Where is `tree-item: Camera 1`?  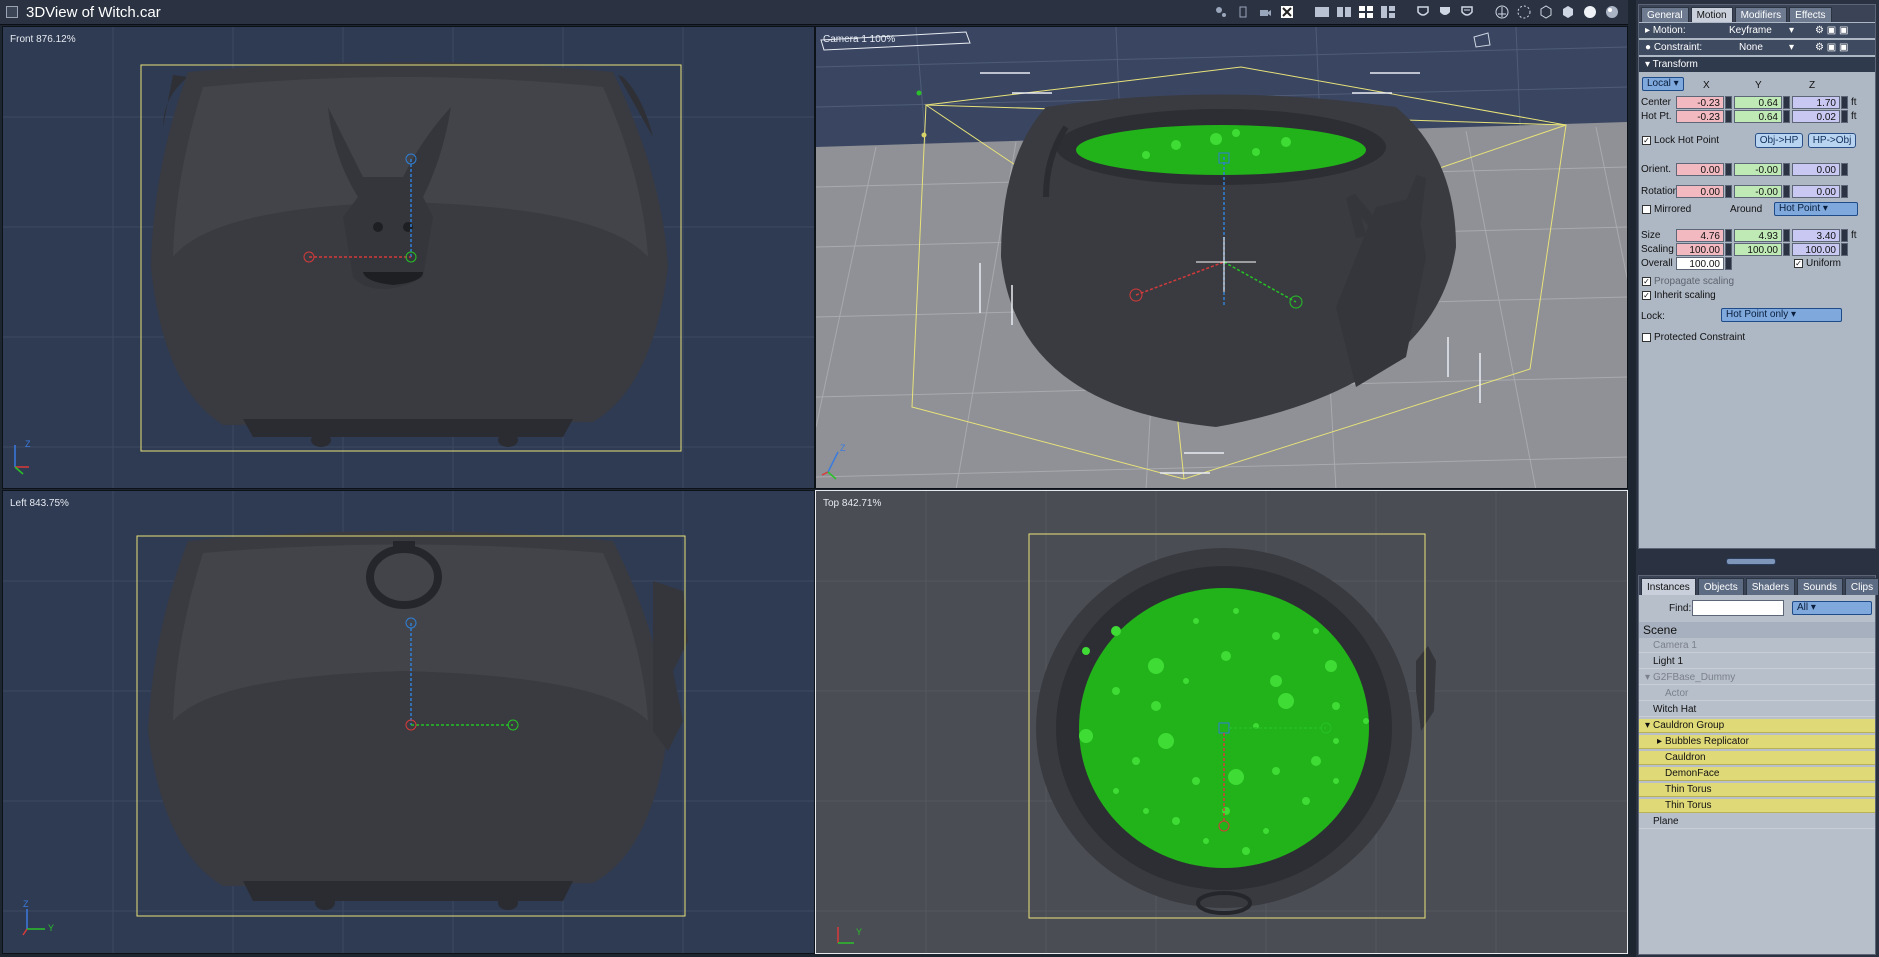 tree-item: Camera 1 is located at coordinates (1757, 646).